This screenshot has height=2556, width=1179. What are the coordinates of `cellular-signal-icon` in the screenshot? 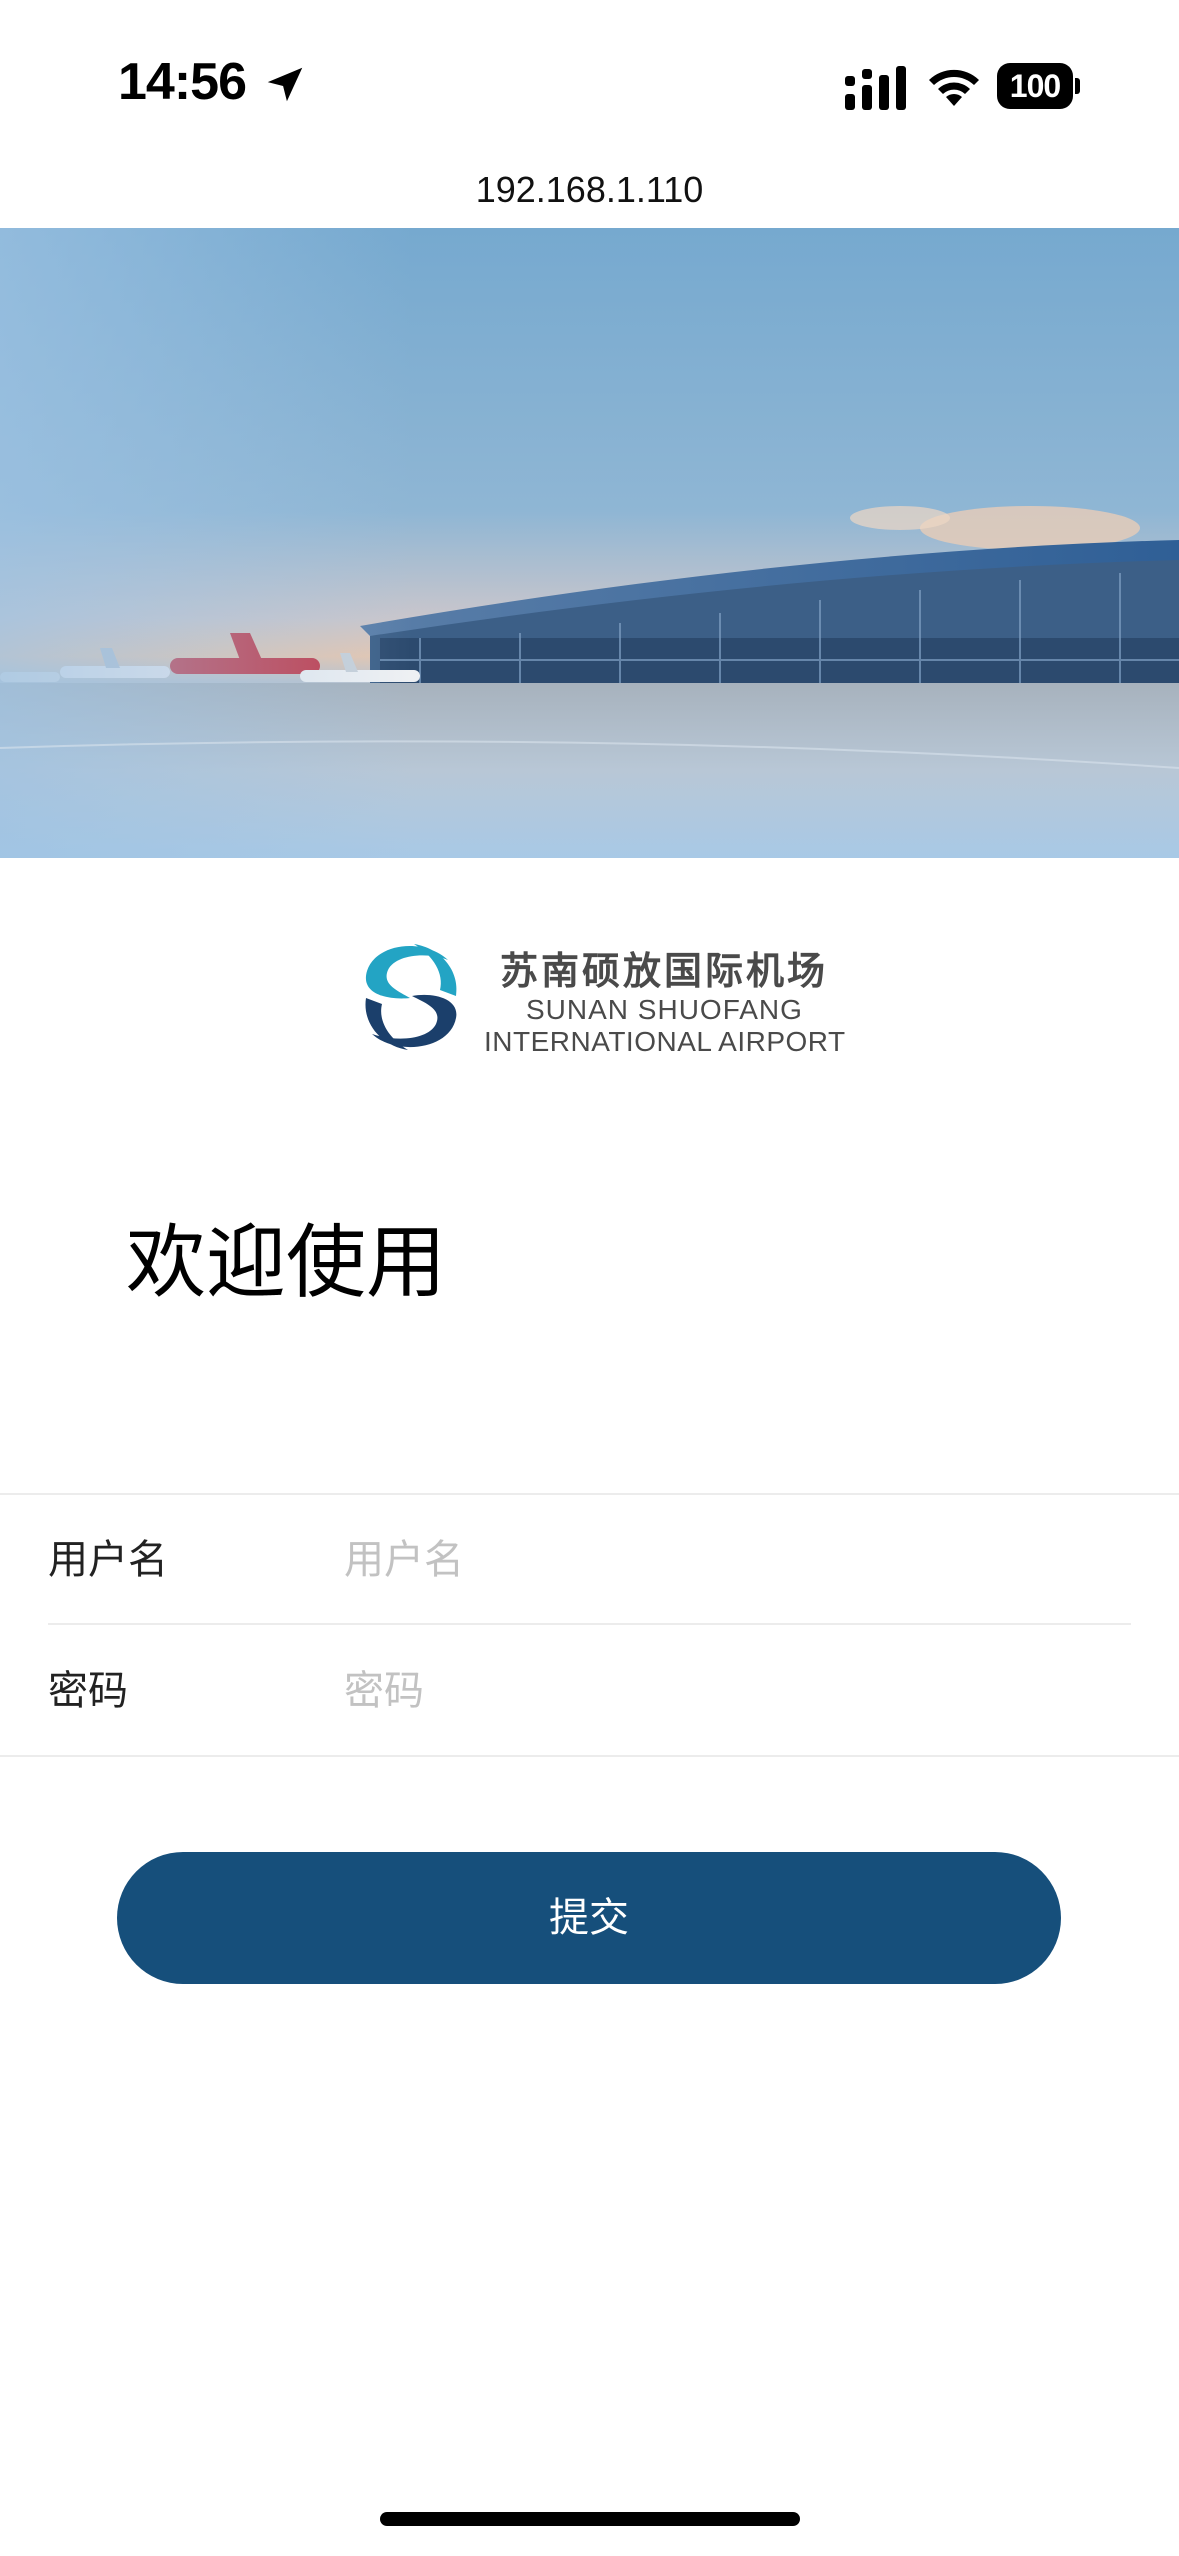 It's located at (875, 88).